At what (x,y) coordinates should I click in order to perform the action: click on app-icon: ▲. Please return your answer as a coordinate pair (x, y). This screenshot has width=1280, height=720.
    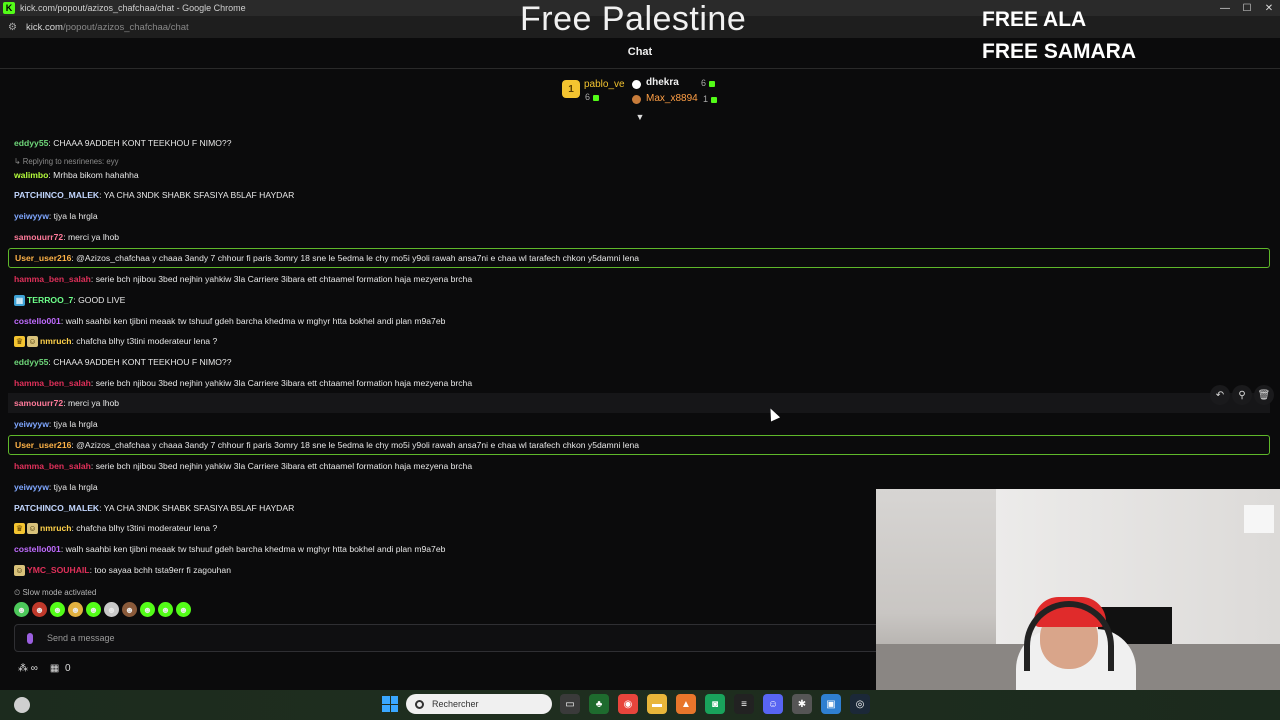
    Looking at the image, I should click on (686, 704).